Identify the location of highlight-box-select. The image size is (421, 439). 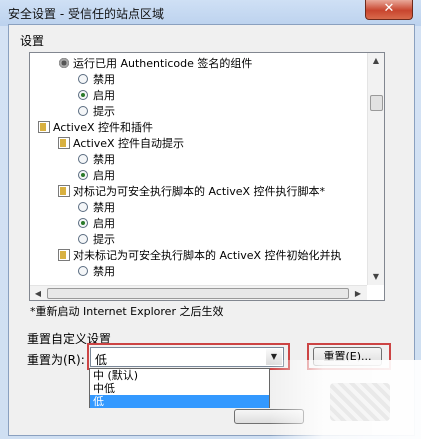
(188, 356).